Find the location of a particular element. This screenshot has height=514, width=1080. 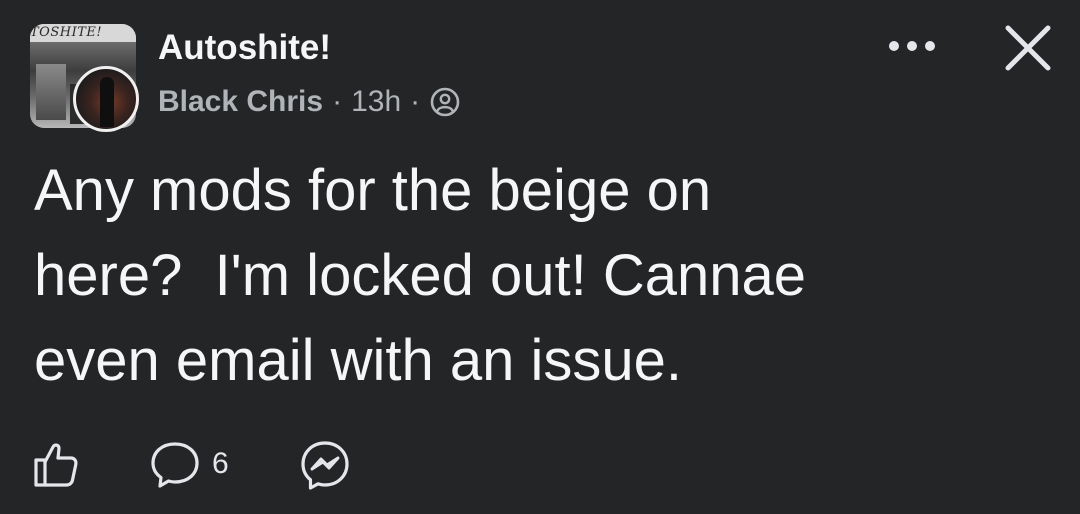

more-horizontal-icon is located at coordinates (894, 46).